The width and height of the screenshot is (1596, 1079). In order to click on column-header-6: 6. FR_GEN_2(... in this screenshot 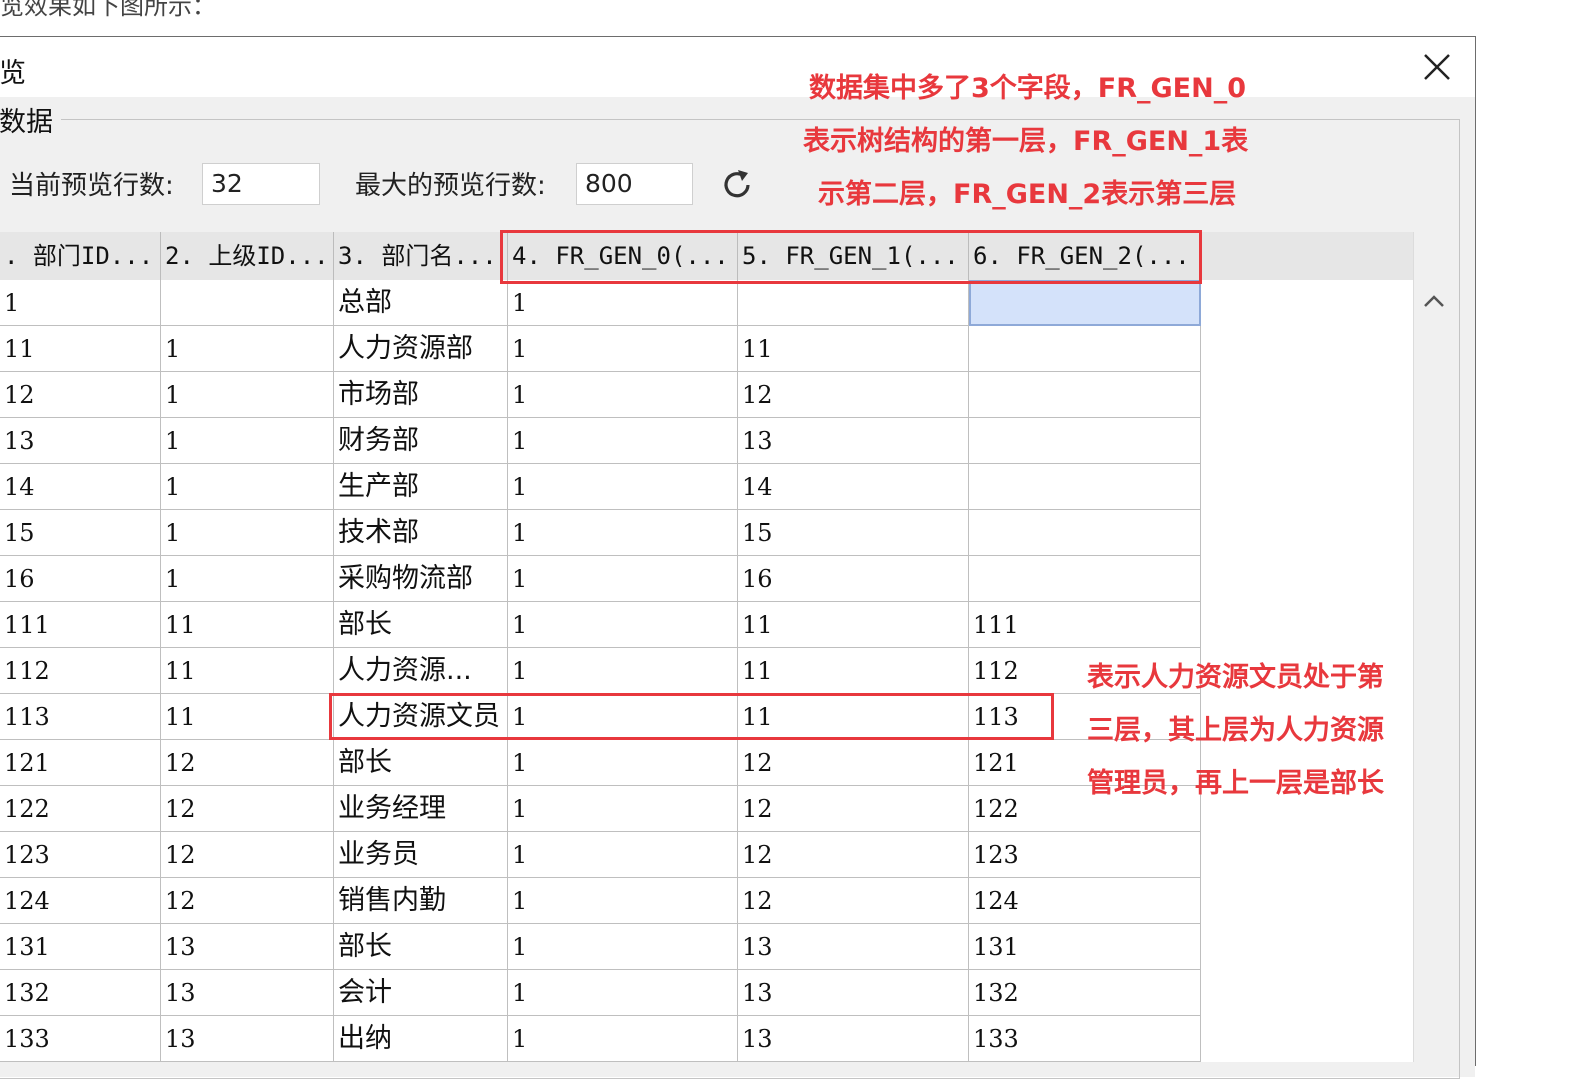, I will do `click(1085, 256)`.